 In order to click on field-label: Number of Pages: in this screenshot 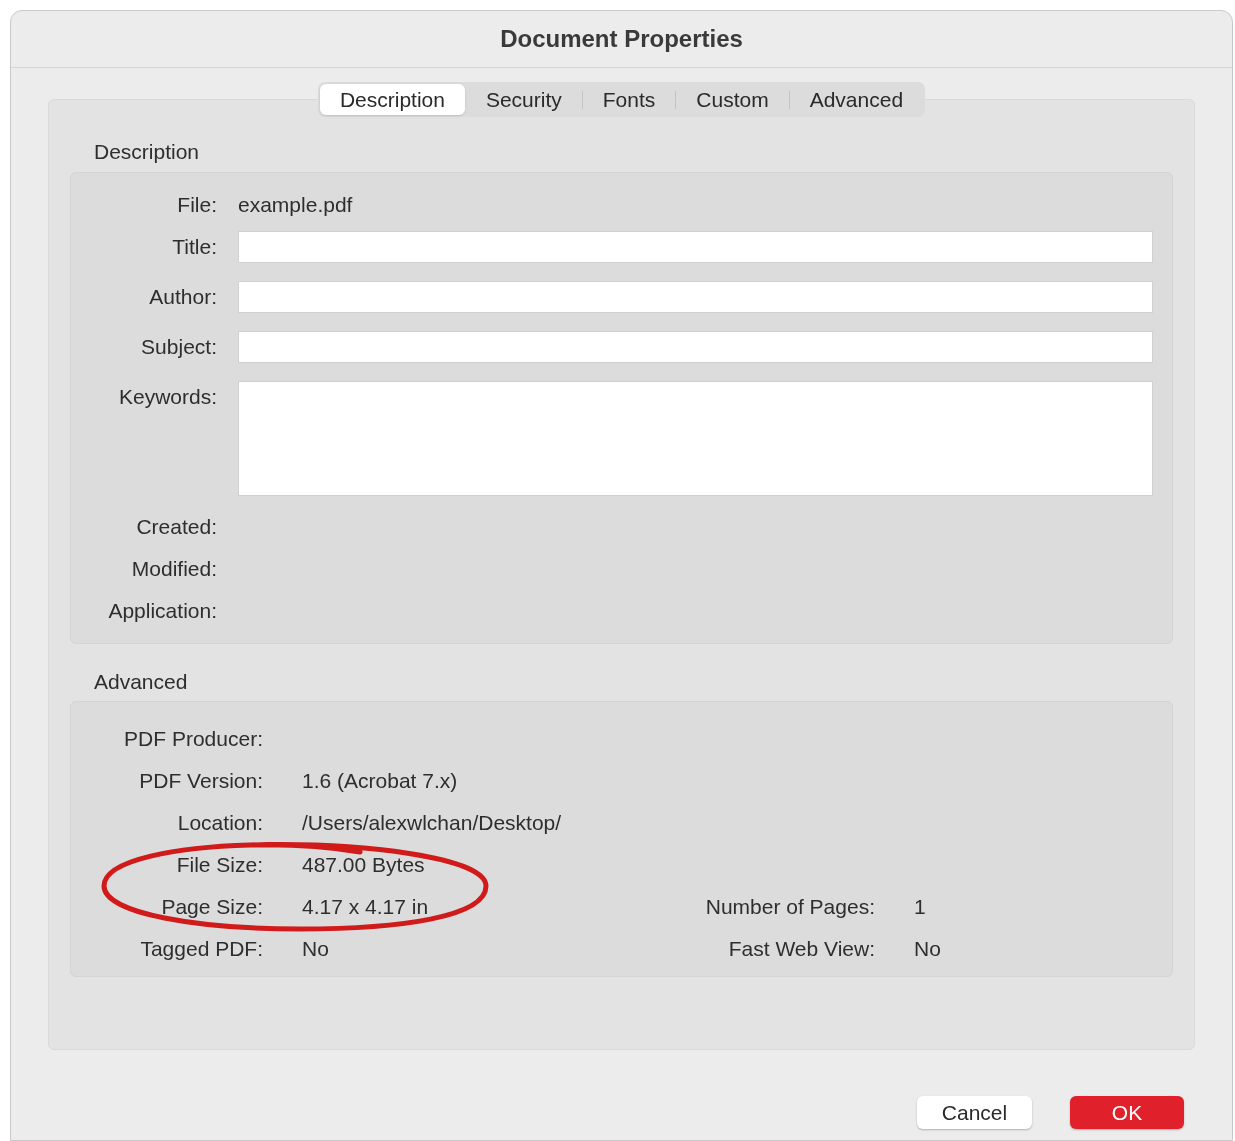, I will do `click(790, 907)`.